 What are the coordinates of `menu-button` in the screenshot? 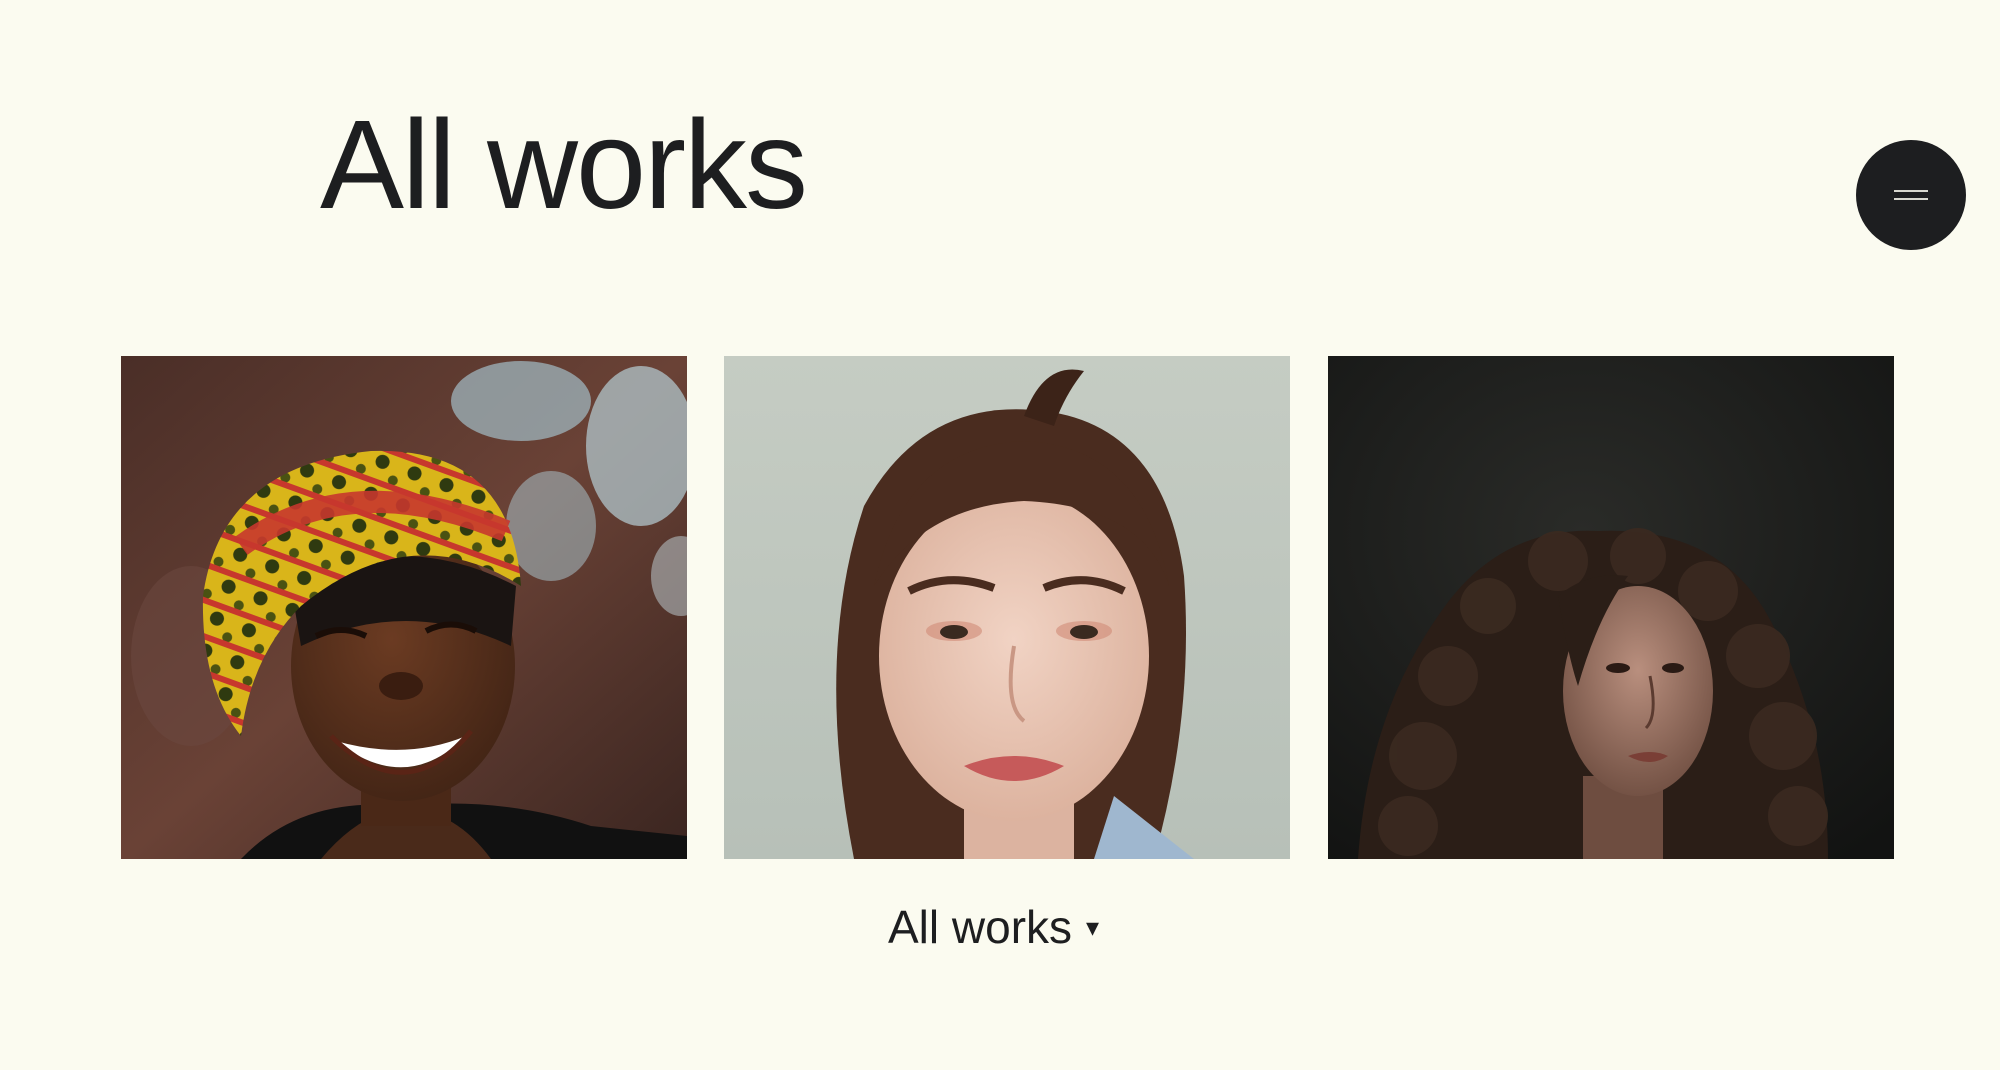 It's located at (1911, 195).